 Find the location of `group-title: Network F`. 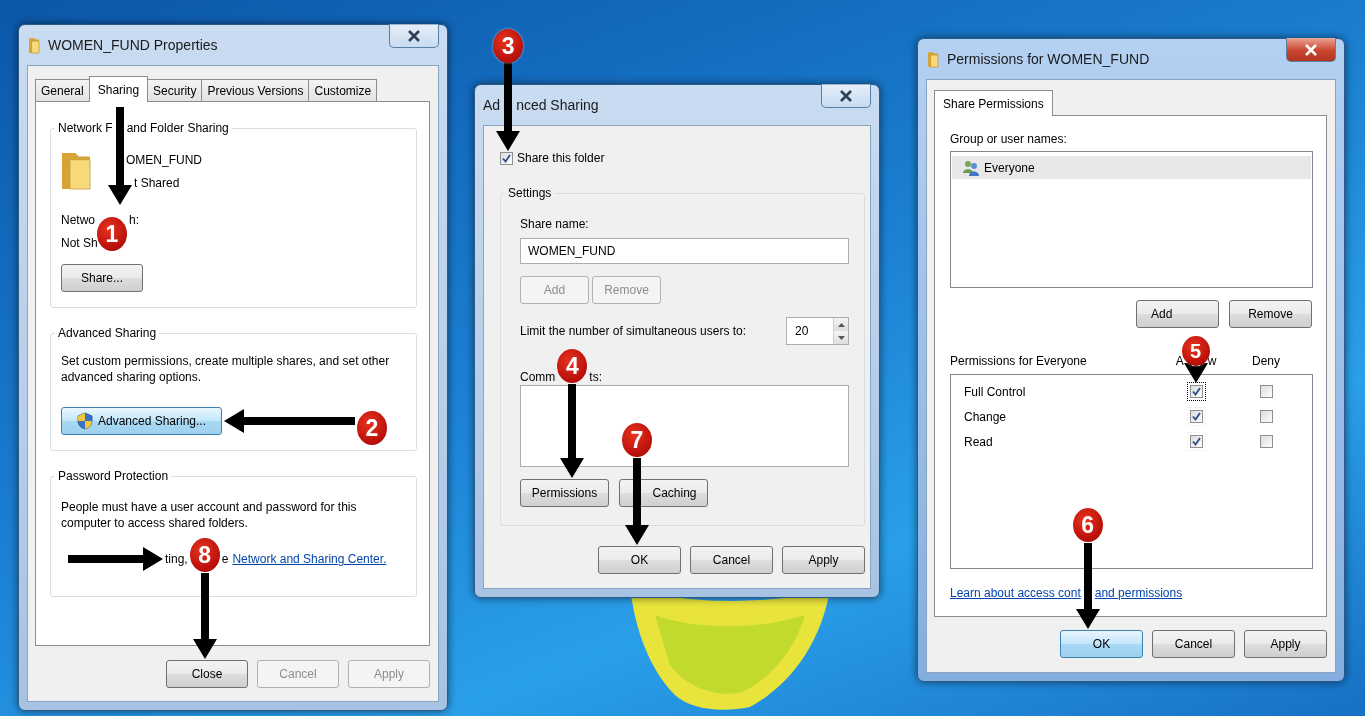

group-title: Network F is located at coordinates (85, 128).